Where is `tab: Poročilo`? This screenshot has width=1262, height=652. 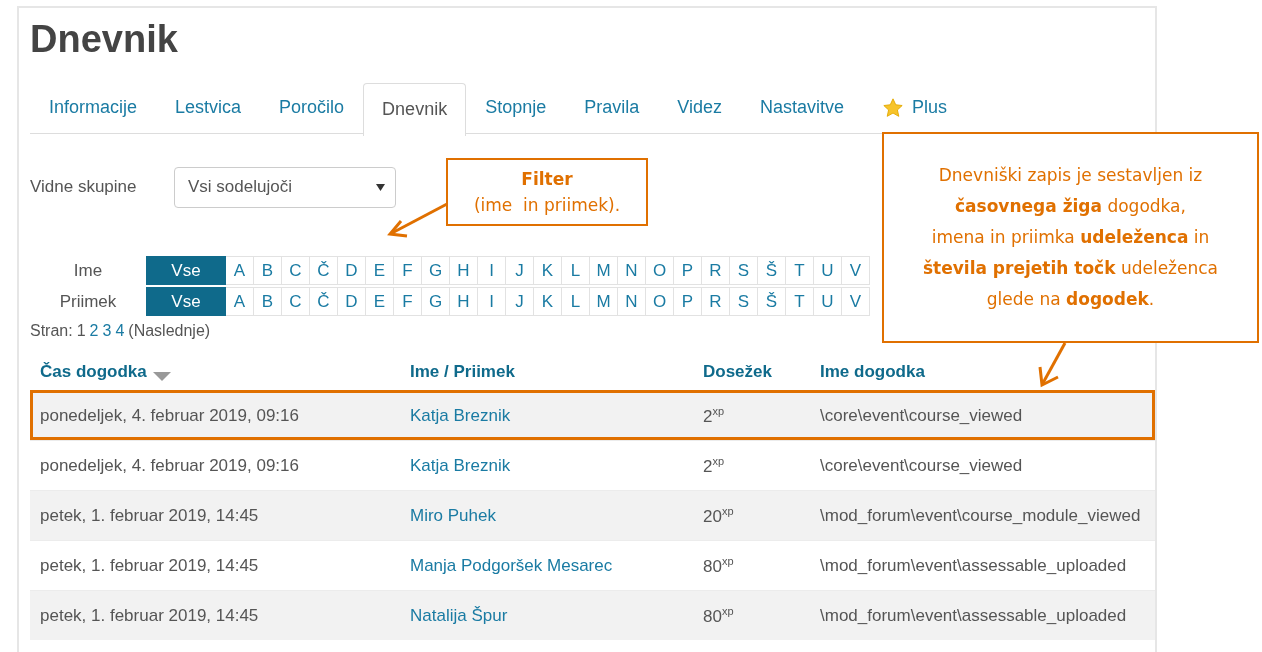
tab: Poročilo is located at coordinates (312, 108).